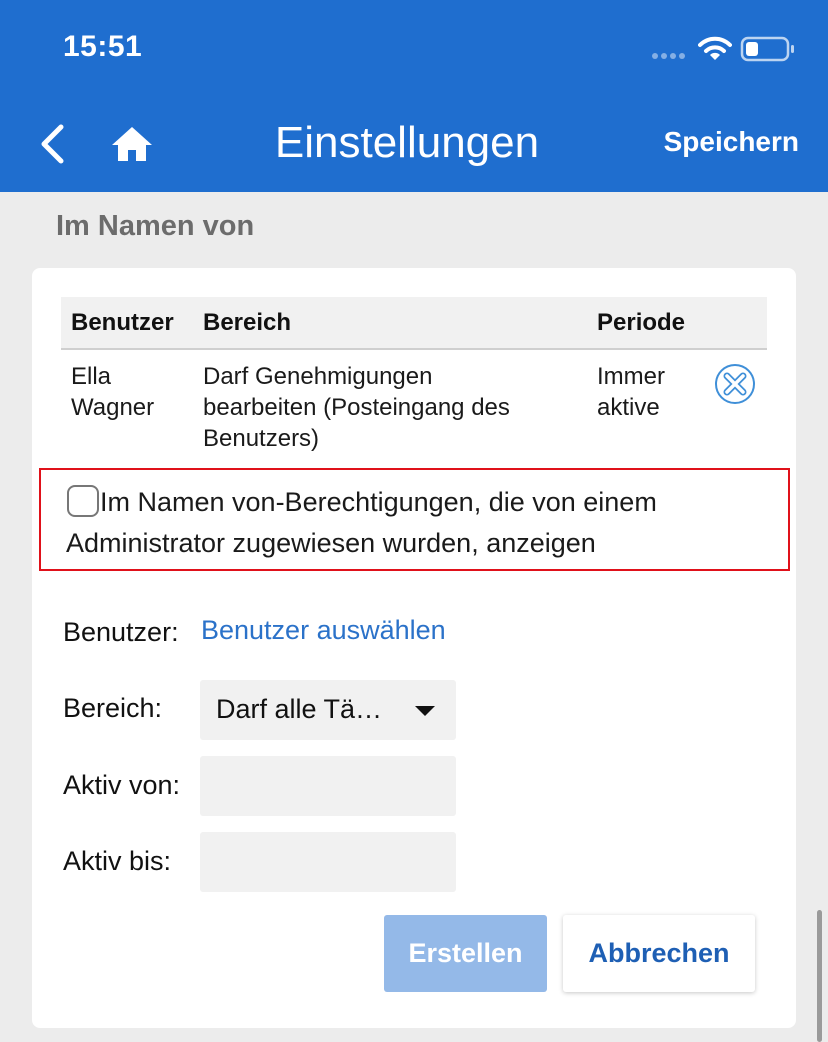 This screenshot has height=1042, width=828. What do you see at coordinates (659, 953) in the screenshot?
I see `cancel-button: Abbrechen` at bounding box center [659, 953].